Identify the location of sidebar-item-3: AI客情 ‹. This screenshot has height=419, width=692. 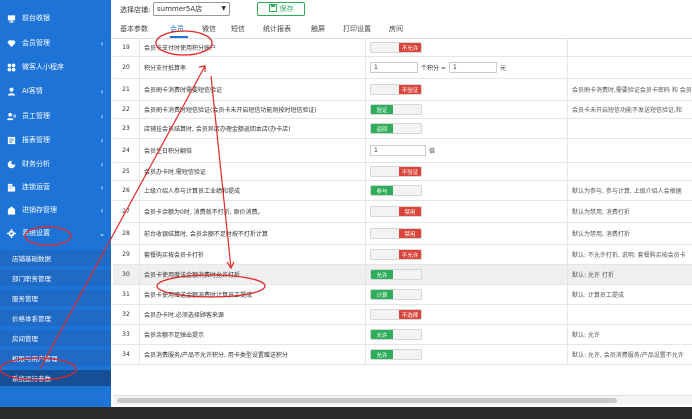
(55, 91).